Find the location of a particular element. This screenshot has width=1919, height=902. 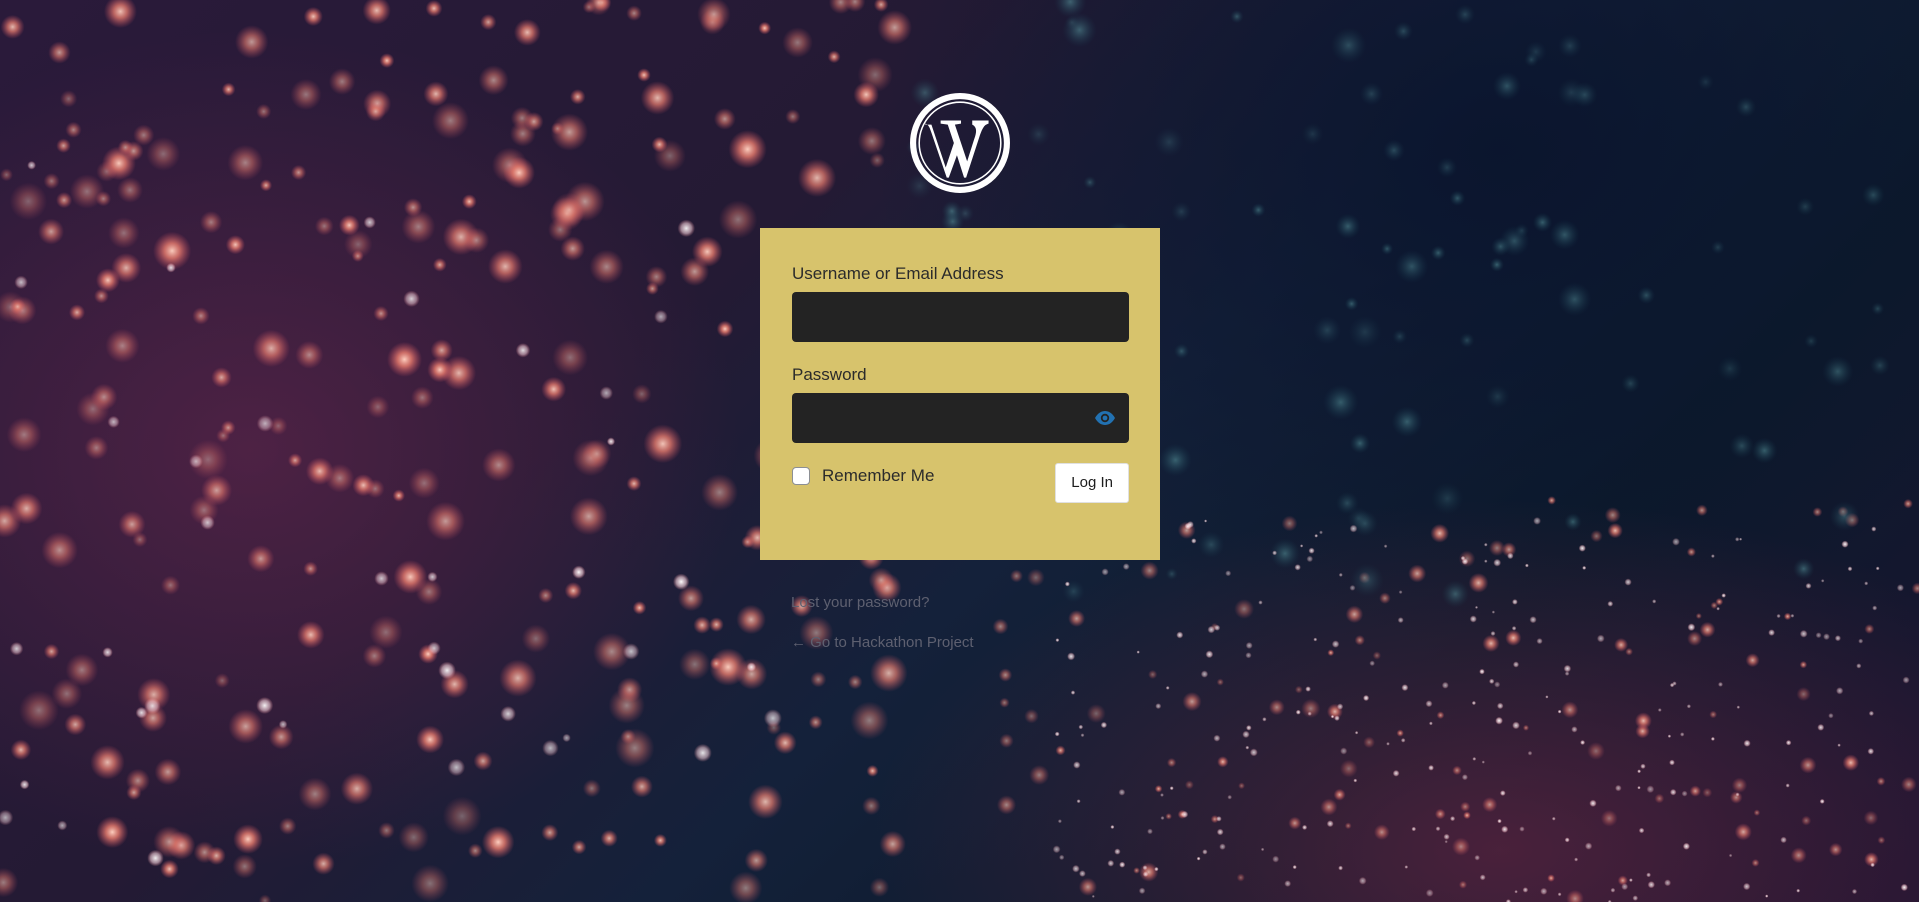

password-input is located at coordinates (960, 418).